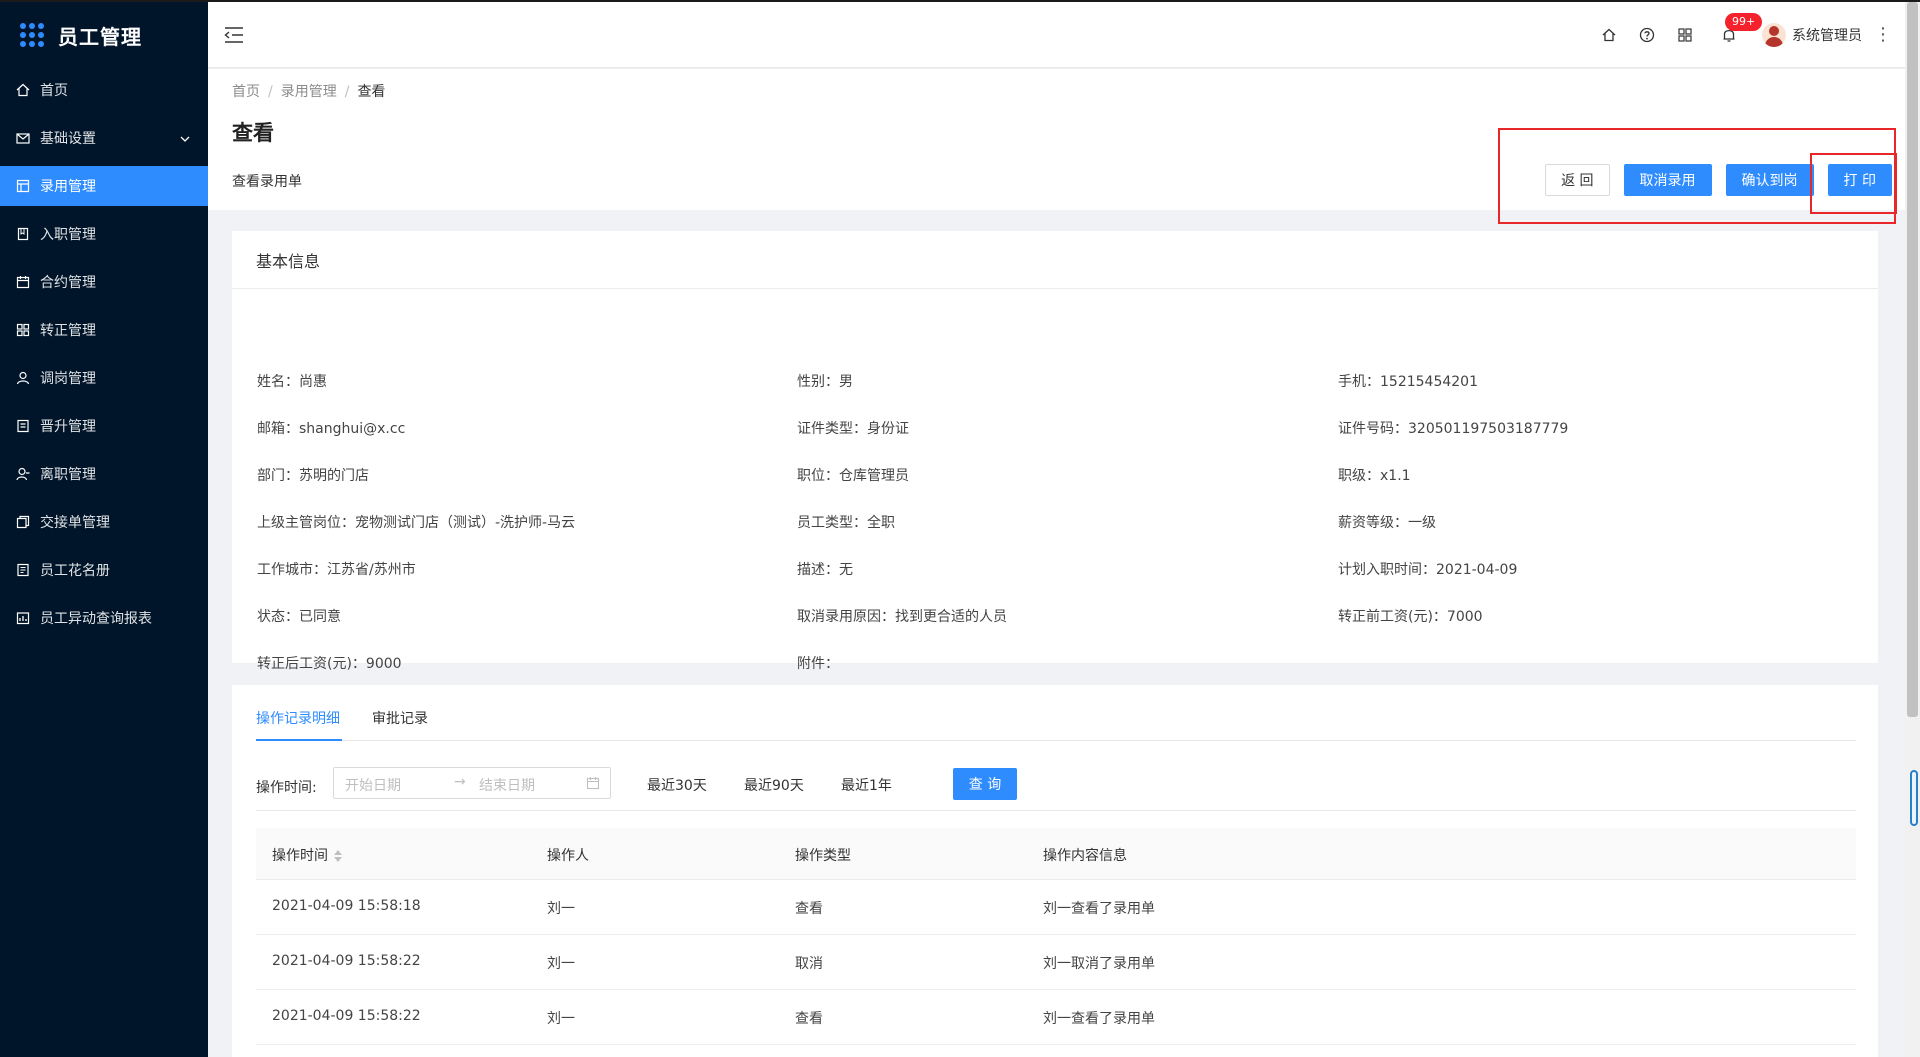 The image size is (1920, 1057). What do you see at coordinates (568, 856) in the screenshot?
I see `column-header-operator: 操作人` at bounding box center [568, 856].